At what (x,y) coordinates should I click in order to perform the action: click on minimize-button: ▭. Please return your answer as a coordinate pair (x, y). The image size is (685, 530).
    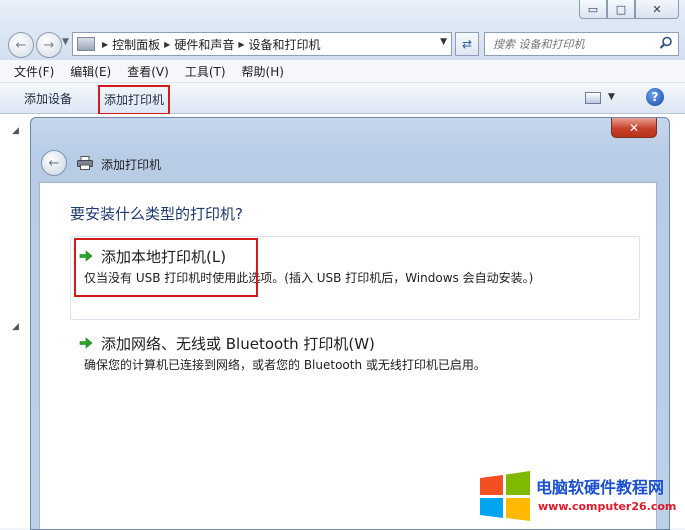
    Looking at the image, I should click on (593, 9).